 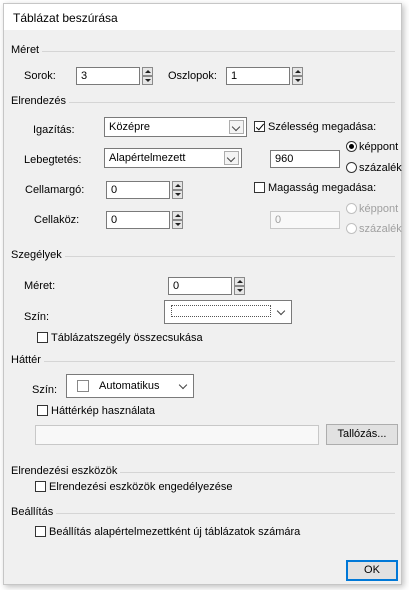 I want to click on background-color-select: Automatikus, so click(x=130, y=386).